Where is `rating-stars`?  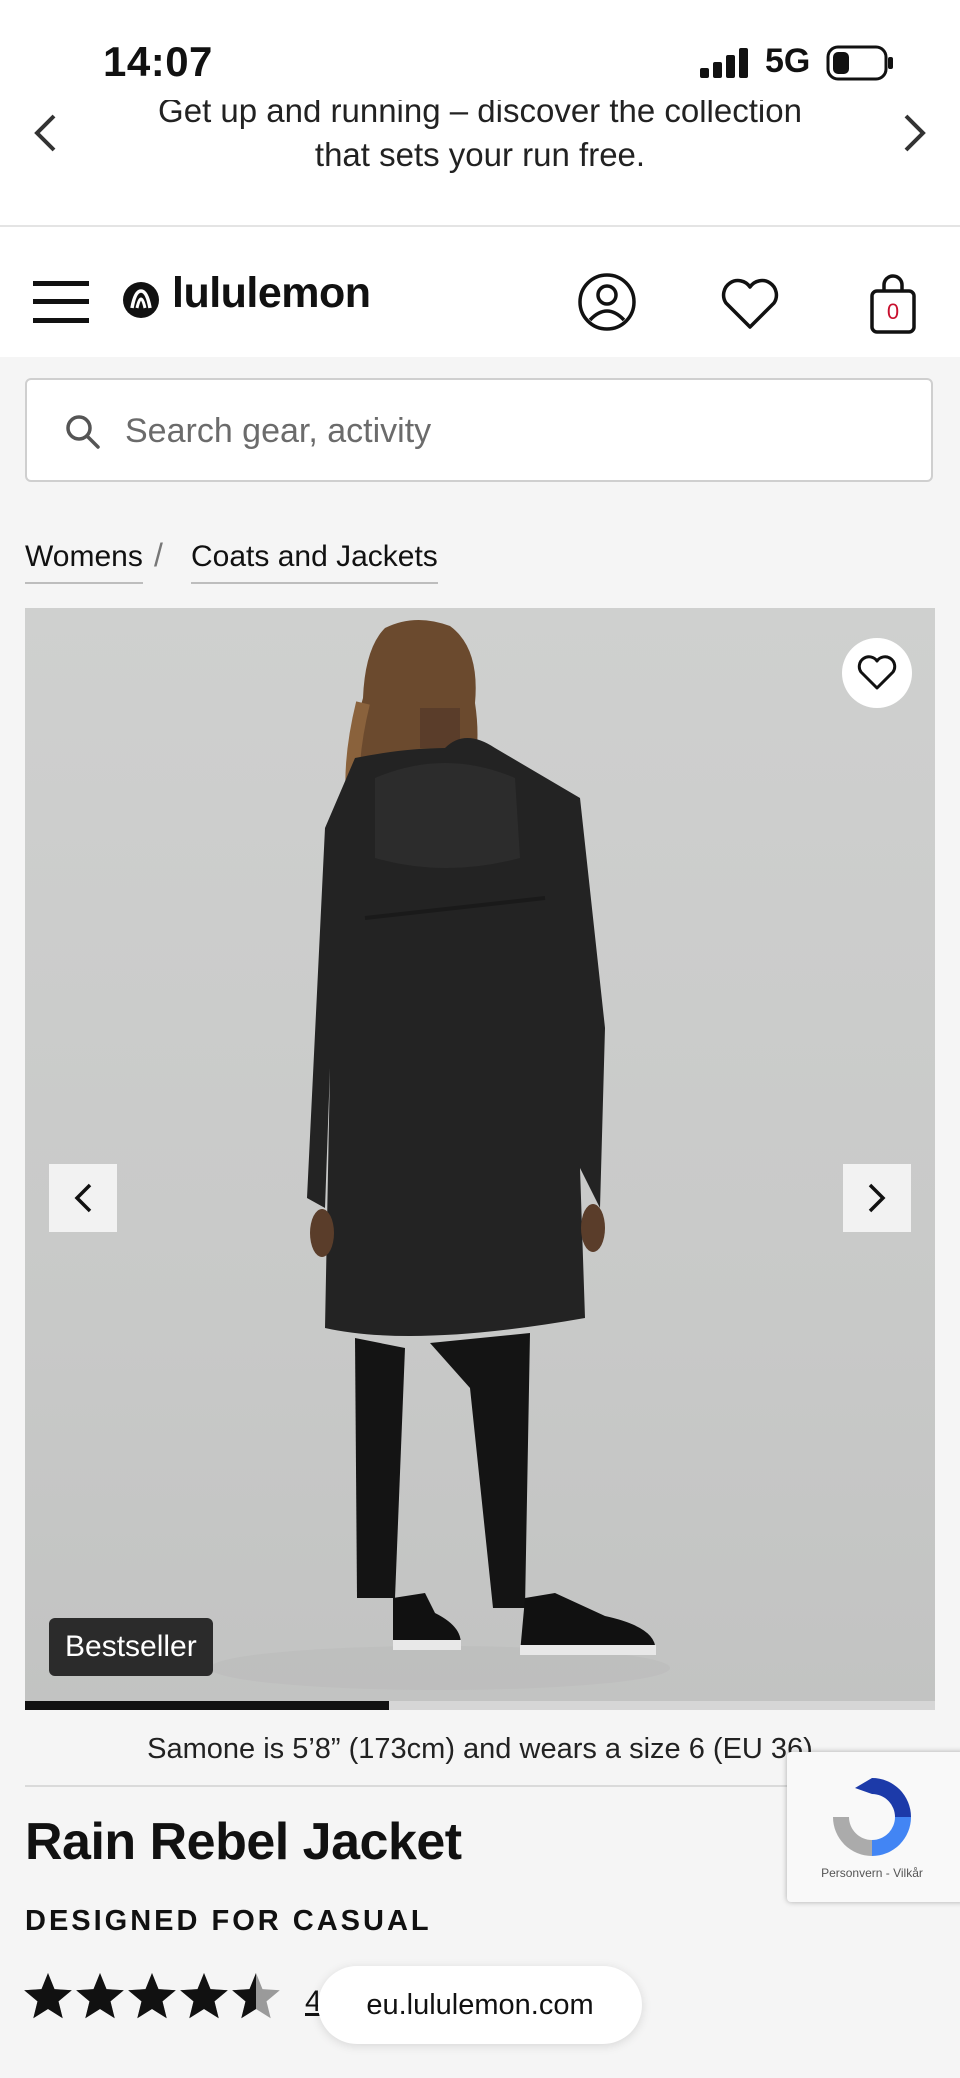
rating-stars is located at coordinates (153, 1998).